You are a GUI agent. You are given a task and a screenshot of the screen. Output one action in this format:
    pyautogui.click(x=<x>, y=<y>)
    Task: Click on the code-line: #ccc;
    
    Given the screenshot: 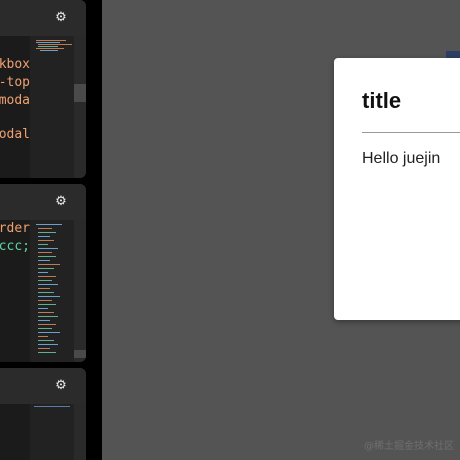 What is the action you would take?
    pyautogui.click(x=15, y=246)
    